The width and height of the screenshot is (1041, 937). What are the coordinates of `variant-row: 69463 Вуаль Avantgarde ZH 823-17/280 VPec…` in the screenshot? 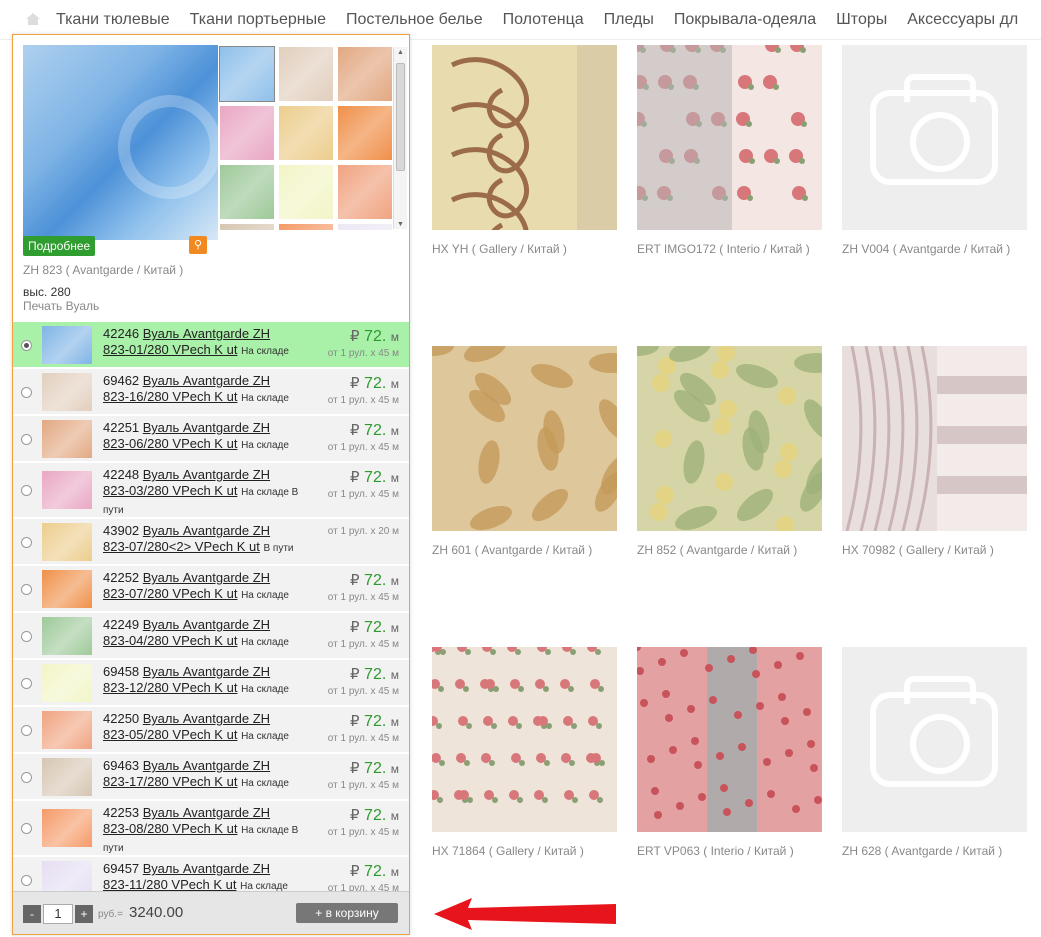 It's located at (211, 777).